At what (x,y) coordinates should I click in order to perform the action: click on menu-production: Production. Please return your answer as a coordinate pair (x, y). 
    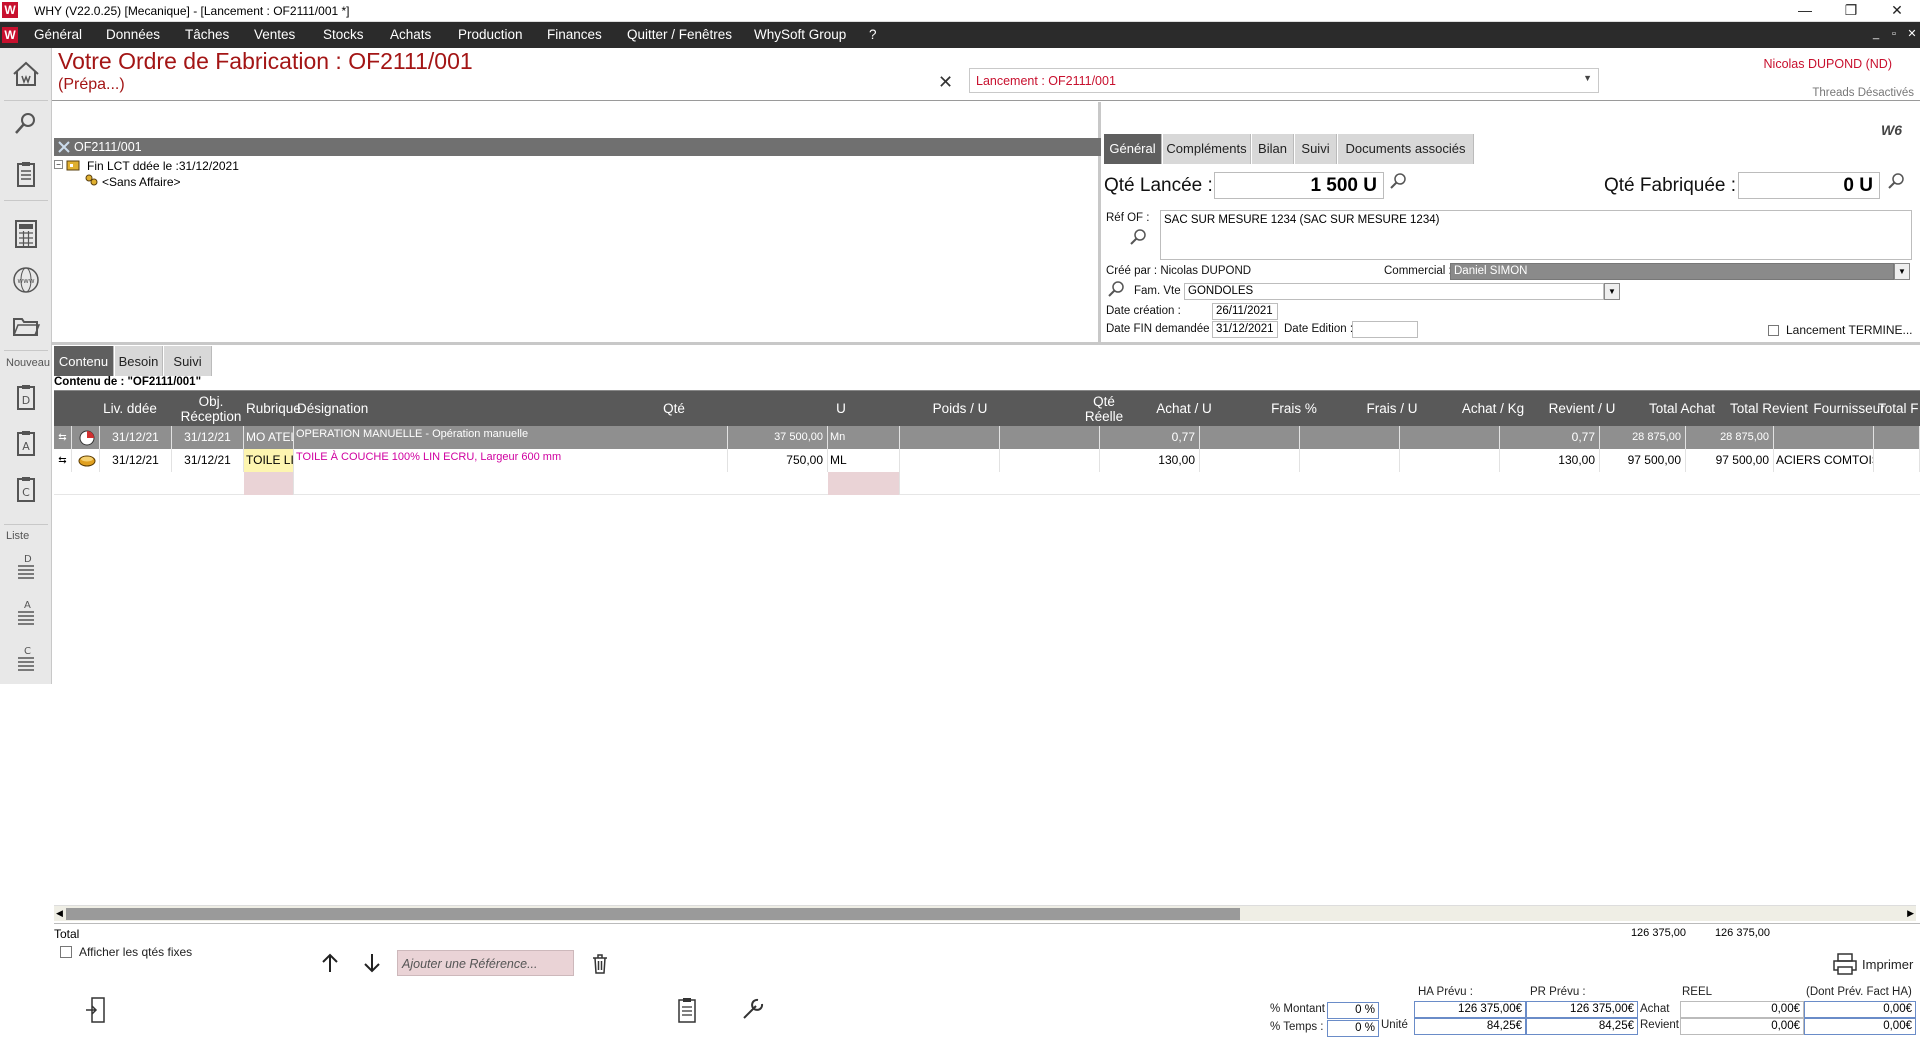
    Looking at the image, I should click on (490, 35).